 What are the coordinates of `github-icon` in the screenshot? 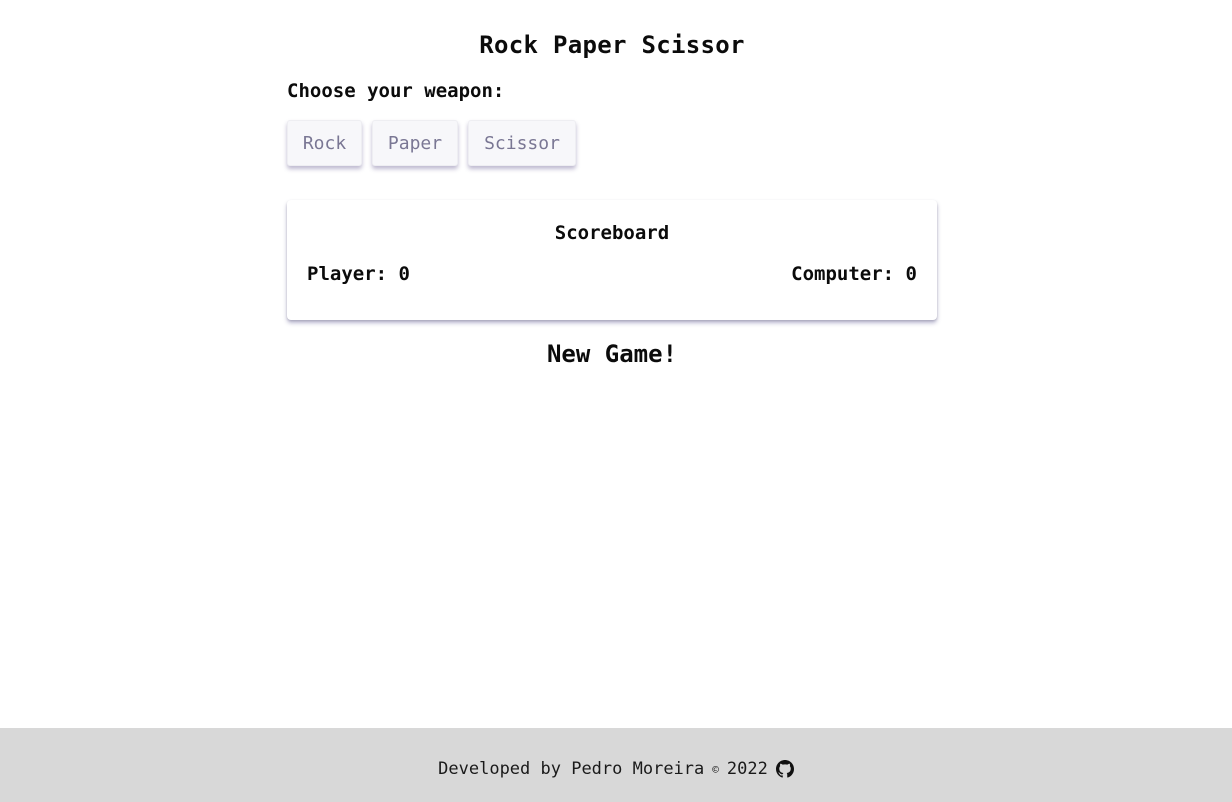 It's located at (784, 769).